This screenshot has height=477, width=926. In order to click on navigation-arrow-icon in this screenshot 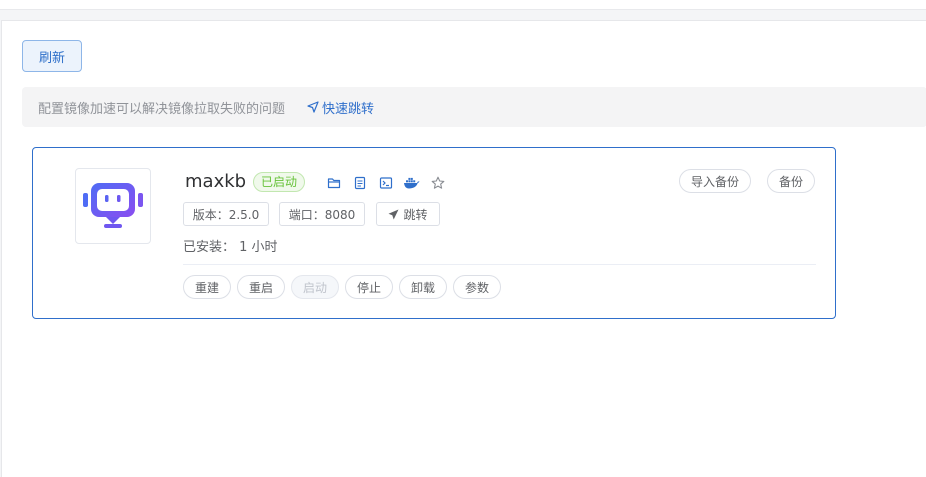, I will do `click(313, 107)`.